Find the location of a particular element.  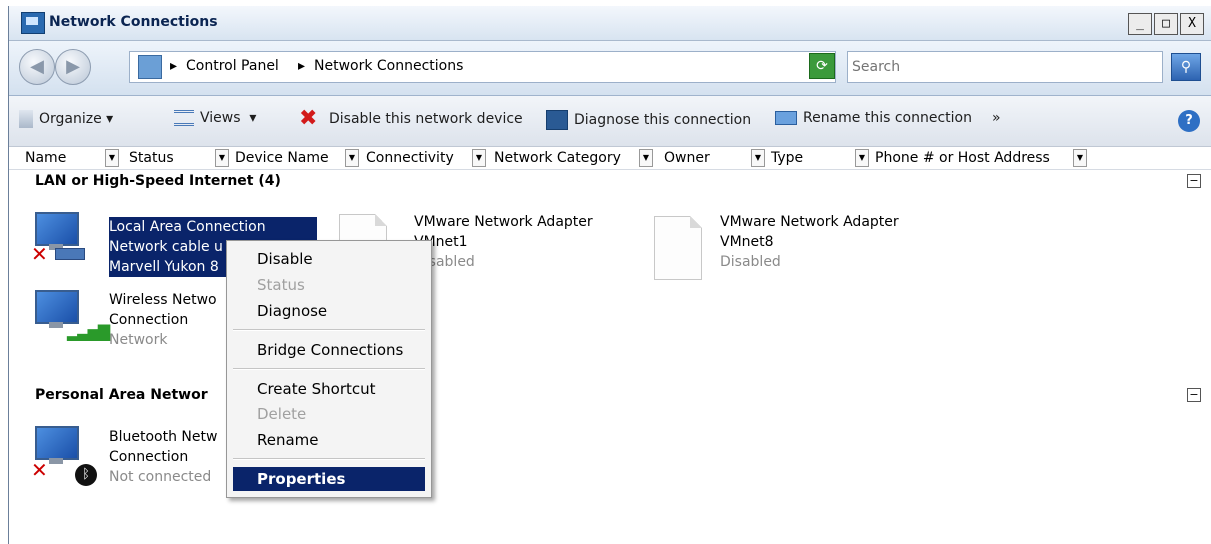

maximize-button: □ is located at coordinates (1166, 24).